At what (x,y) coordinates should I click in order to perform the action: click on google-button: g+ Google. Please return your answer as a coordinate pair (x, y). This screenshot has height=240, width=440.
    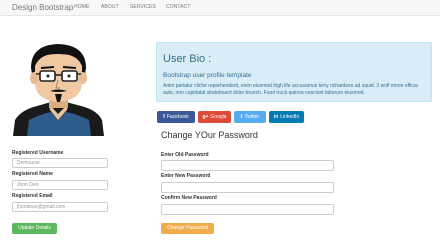
    Looking at the image, I should click on (214, 117).